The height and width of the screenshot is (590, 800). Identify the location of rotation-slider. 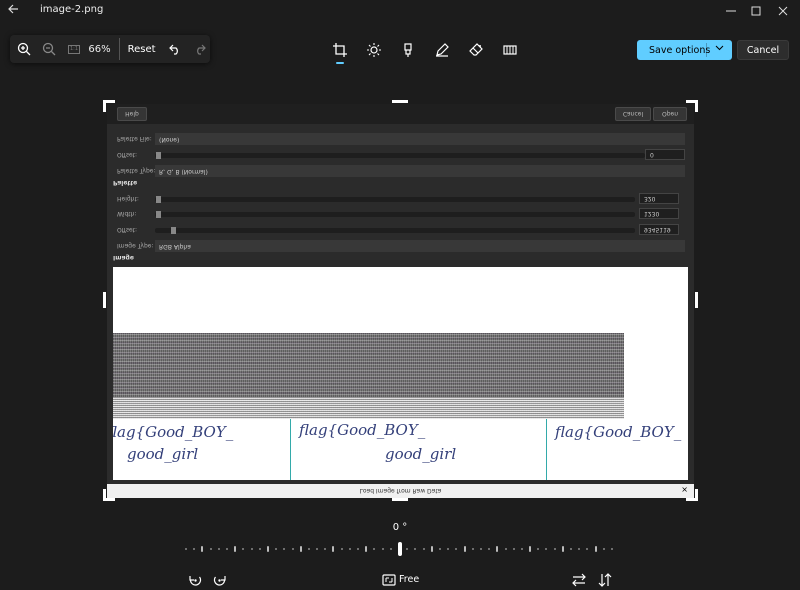
(400, 549).